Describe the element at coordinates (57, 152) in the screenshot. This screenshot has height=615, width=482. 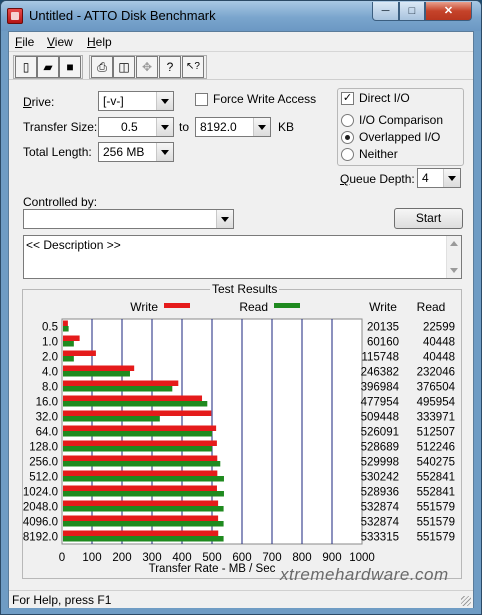
I see `total-length-label: Total Length:` at that location.